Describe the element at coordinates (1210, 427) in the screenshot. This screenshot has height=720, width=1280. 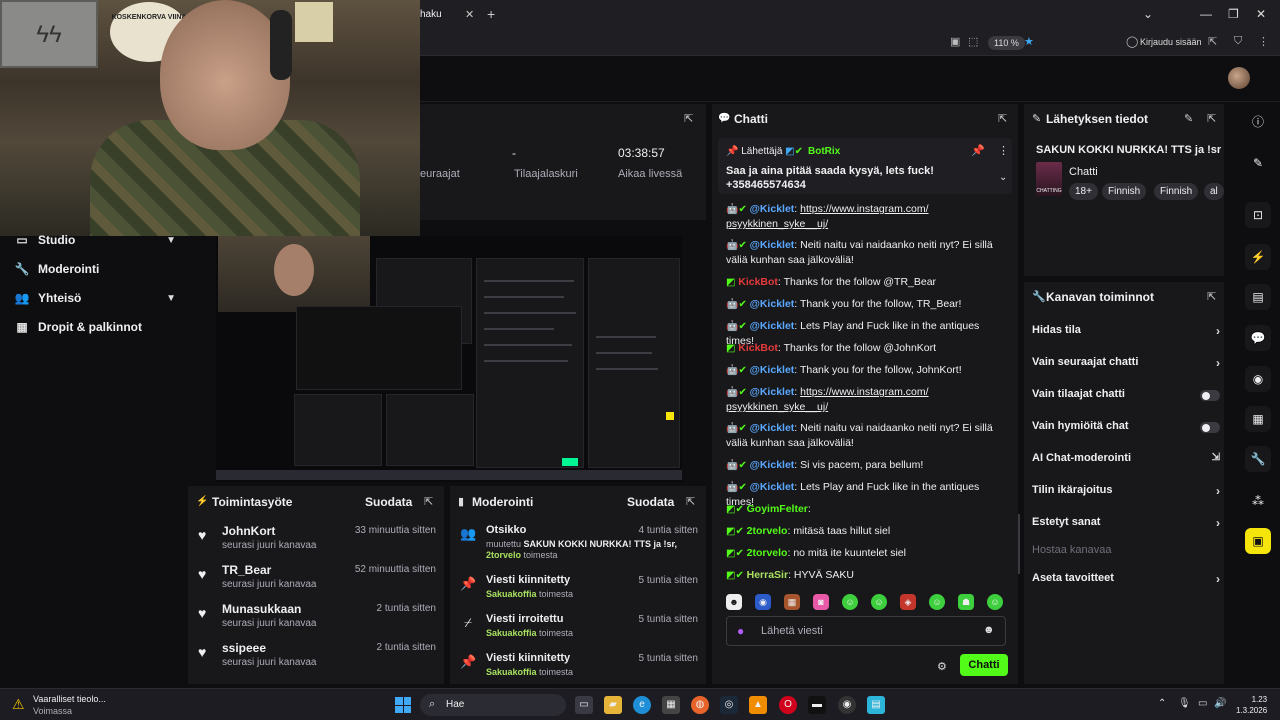
I see `emote-only-toggle` at that location.